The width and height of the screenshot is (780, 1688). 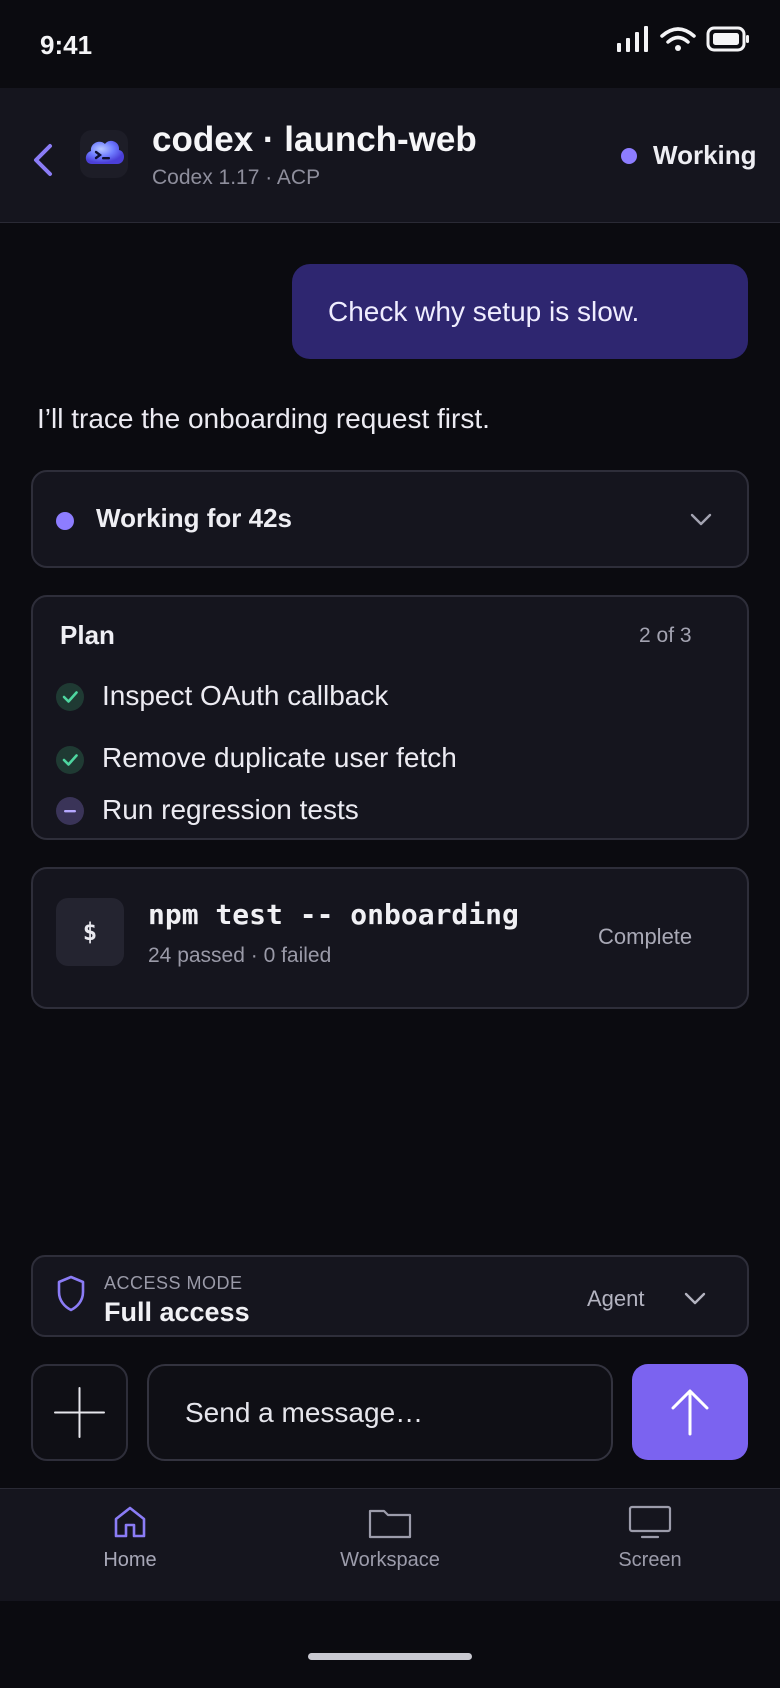 I want to click on back-button, so click(x=43, y=160).